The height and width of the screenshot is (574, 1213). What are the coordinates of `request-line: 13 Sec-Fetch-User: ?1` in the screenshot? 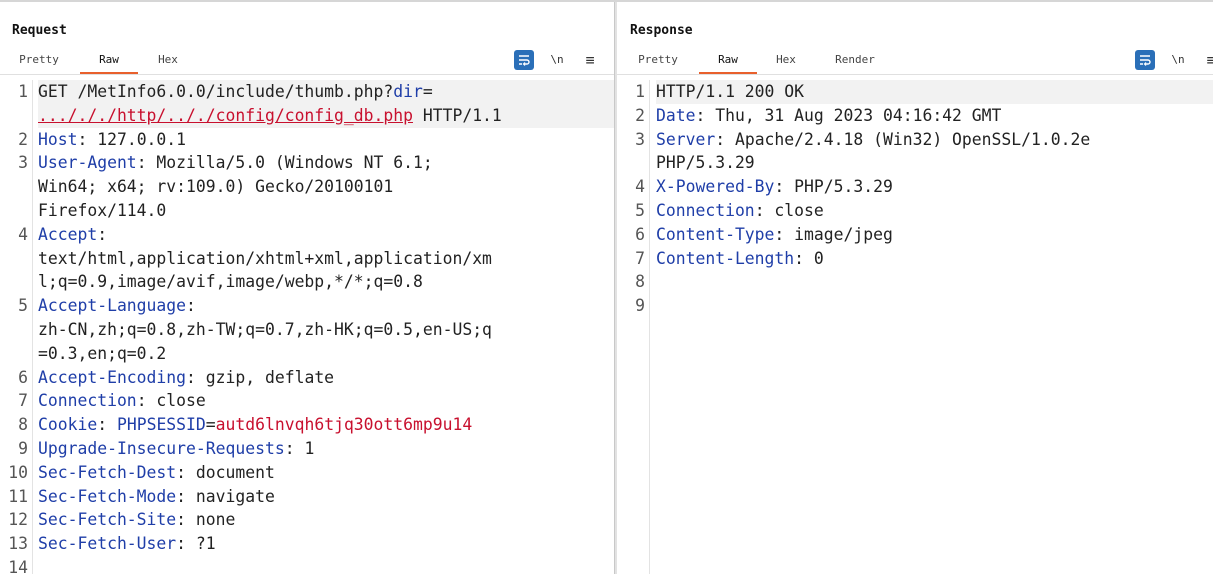 It's located at (307, 544).